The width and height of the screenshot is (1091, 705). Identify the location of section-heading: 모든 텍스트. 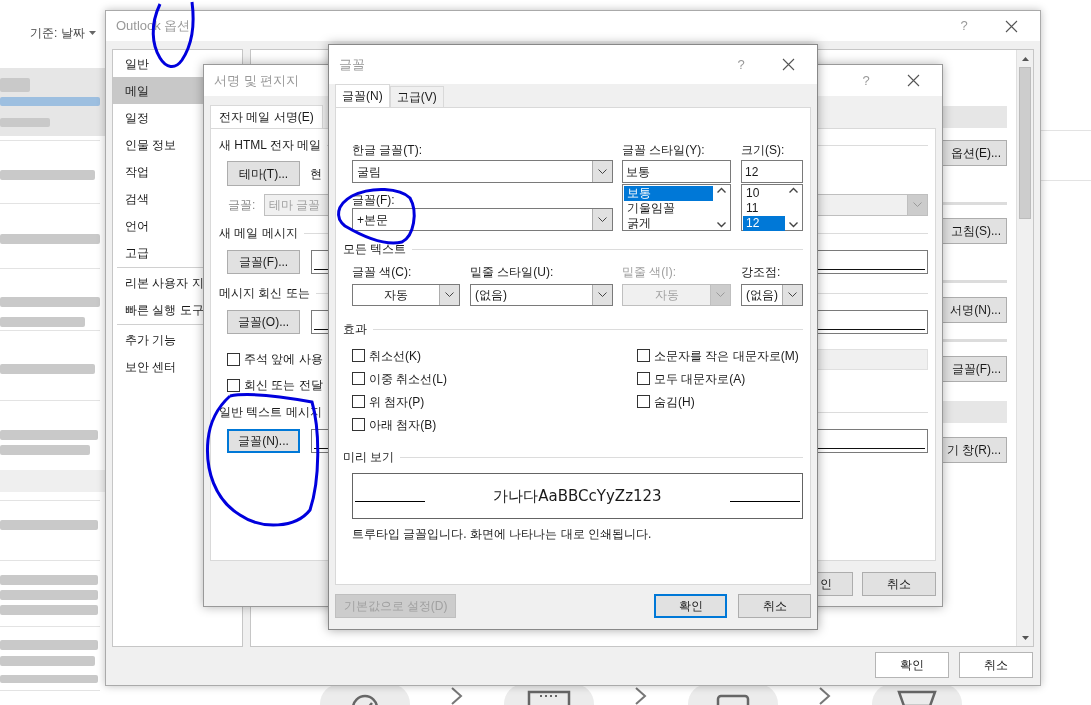
(375, 249).